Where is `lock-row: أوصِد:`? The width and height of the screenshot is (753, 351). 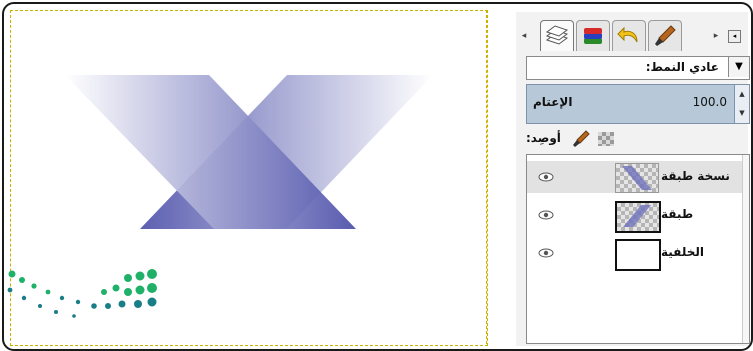 lock-row: أوصِد: is located at coordinates (637, 139).